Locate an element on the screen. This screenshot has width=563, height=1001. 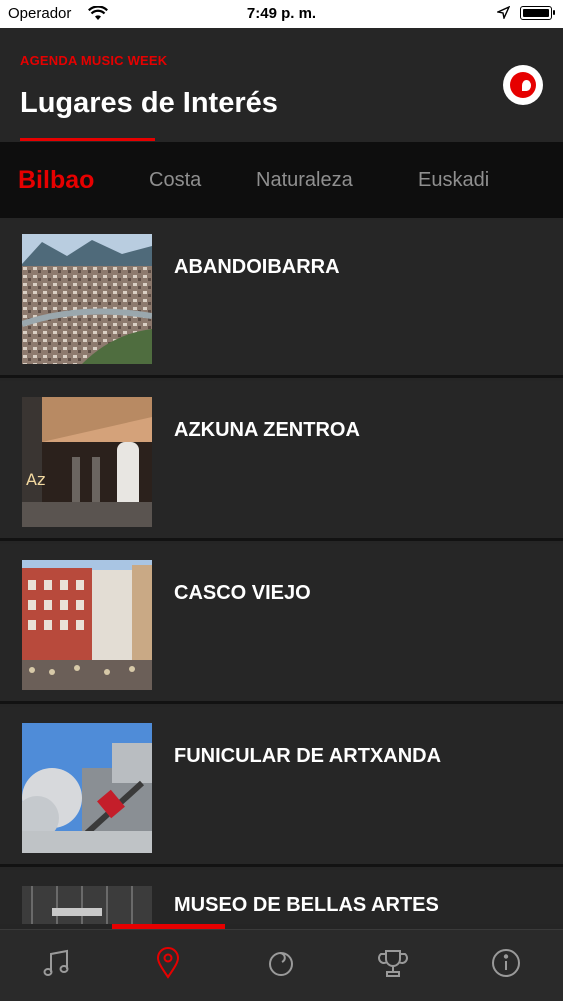
clock: 7:49 p. m. is located at coordinates (281, 13).